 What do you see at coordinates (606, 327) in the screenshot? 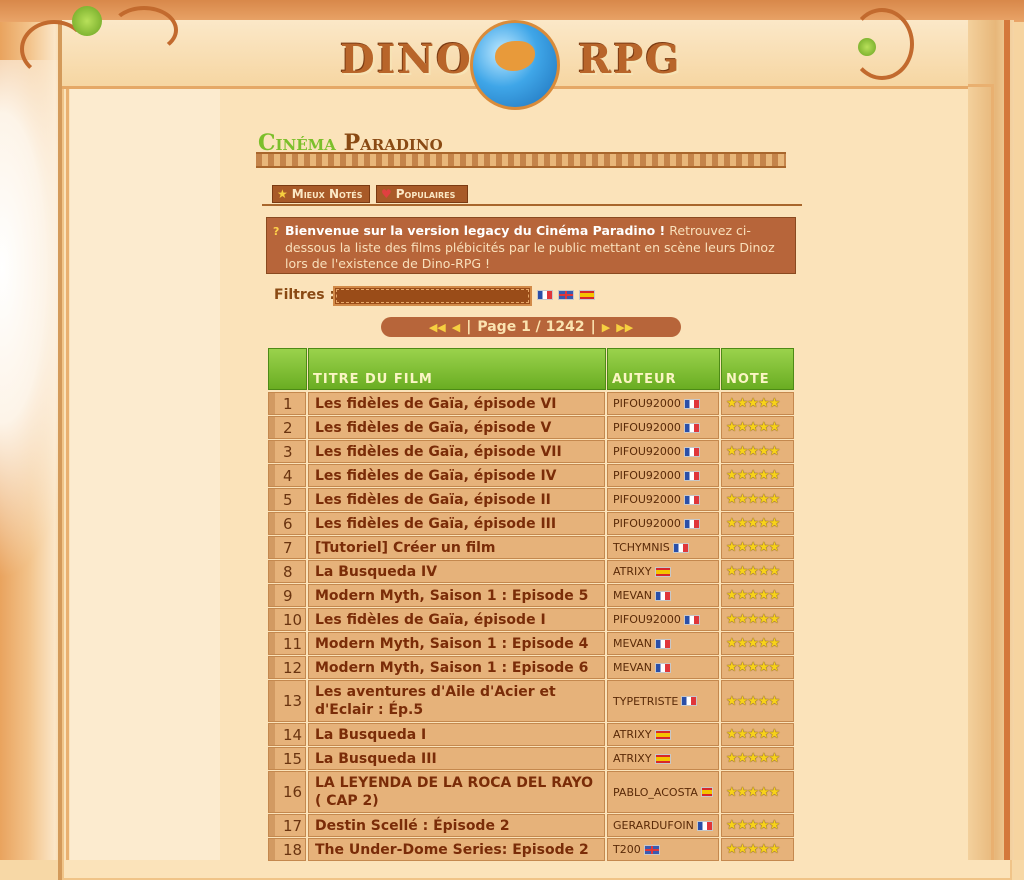
I see `next-page-icon: ▶` at bounding box center [606, 327].